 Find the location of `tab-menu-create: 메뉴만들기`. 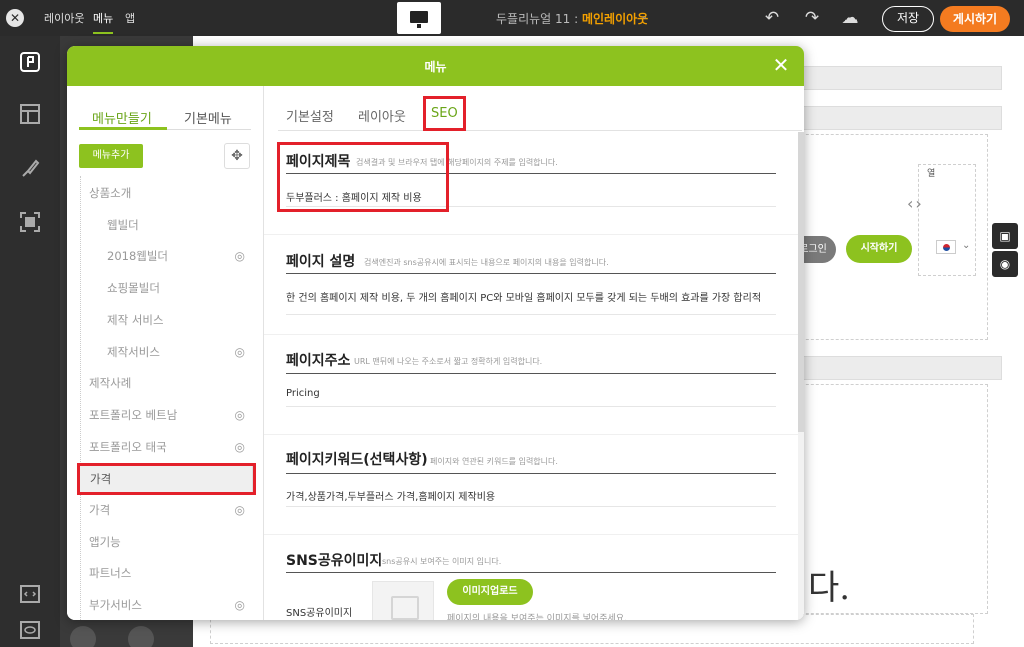

tab-menu-create: 메뉴만들기 is located at coordinates (122, 117).